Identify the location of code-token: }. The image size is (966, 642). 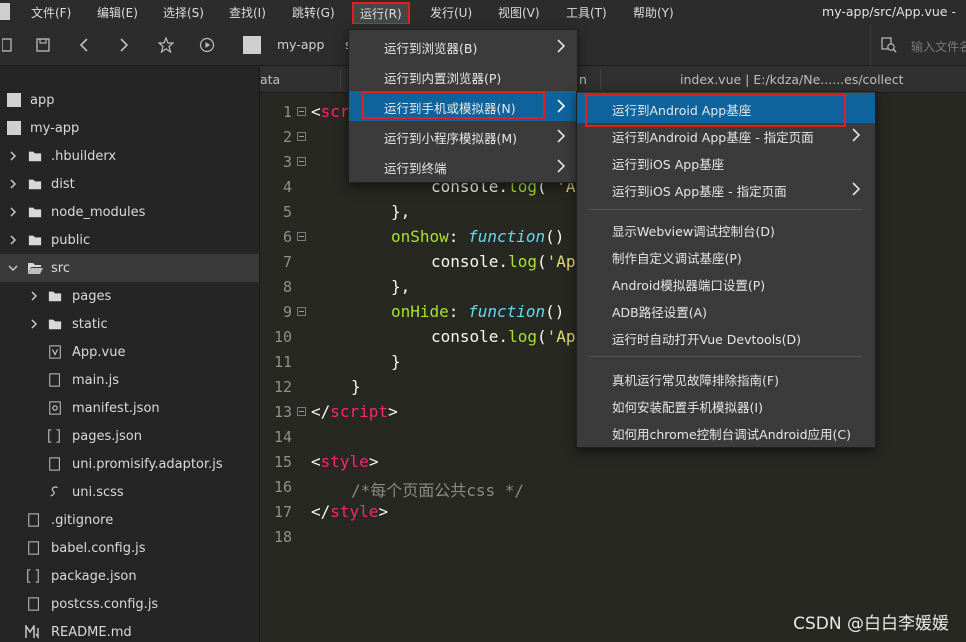
(396, 361).